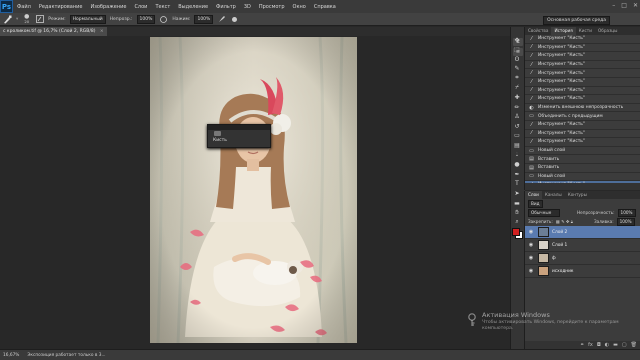 Image resolution: width=640 pixels, height=360 pixels. Describe the element at coordinates (585, 31) in the screenshot. I see `history-tab: Кисти` at that location.